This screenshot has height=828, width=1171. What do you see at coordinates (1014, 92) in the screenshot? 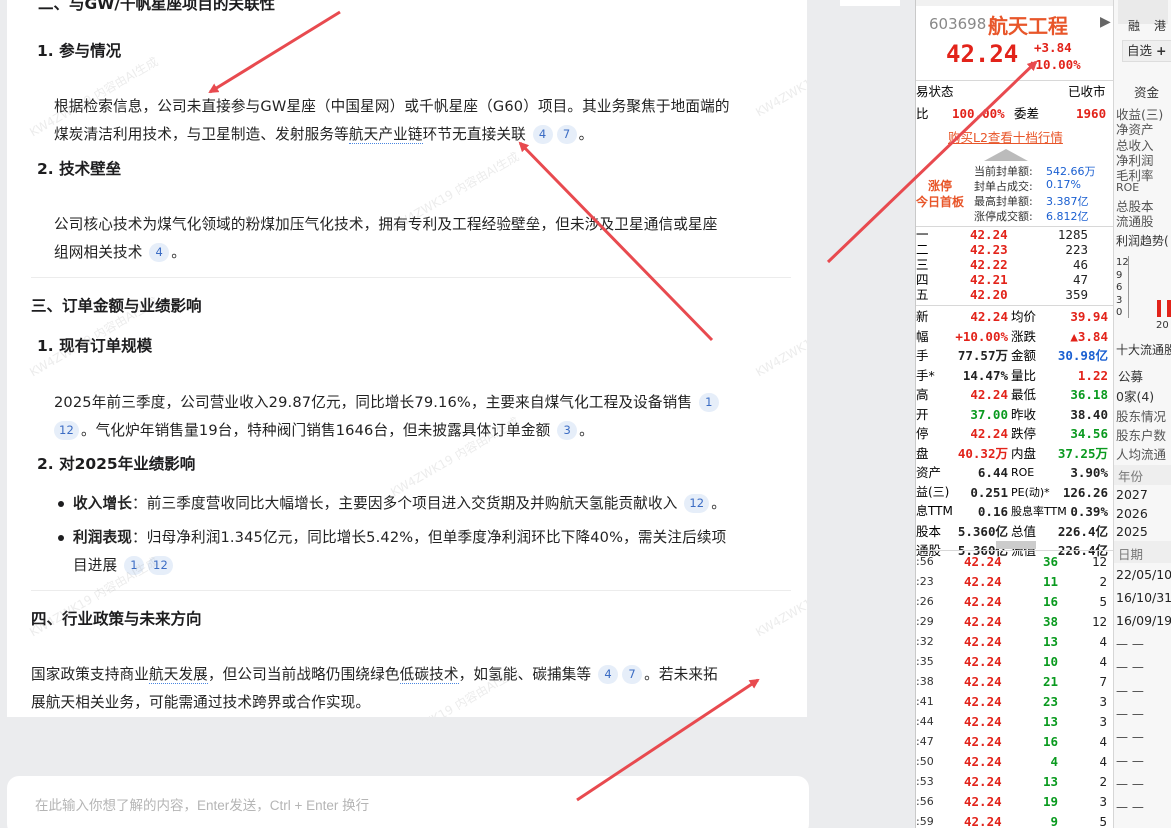
I see `trade-status-row: 易状态 已收市` at bounding box center [1014, 92].